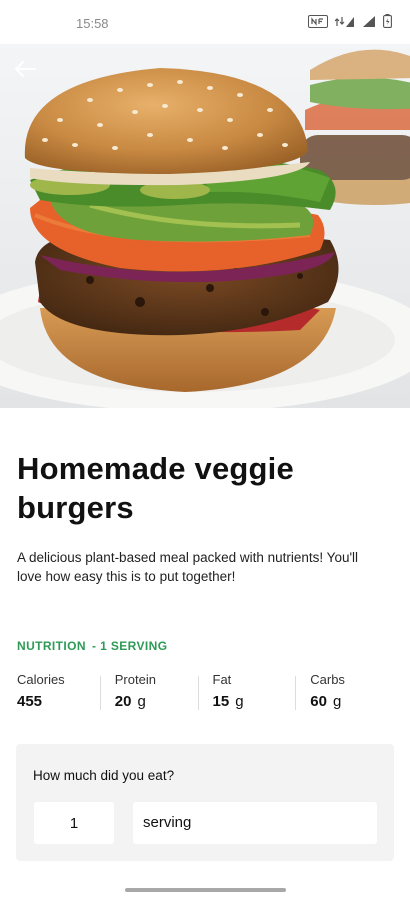 Image resolution: width=410 pixels, height=900 pixels. I want to click on stat-value: 60 g, so click(351, 702).